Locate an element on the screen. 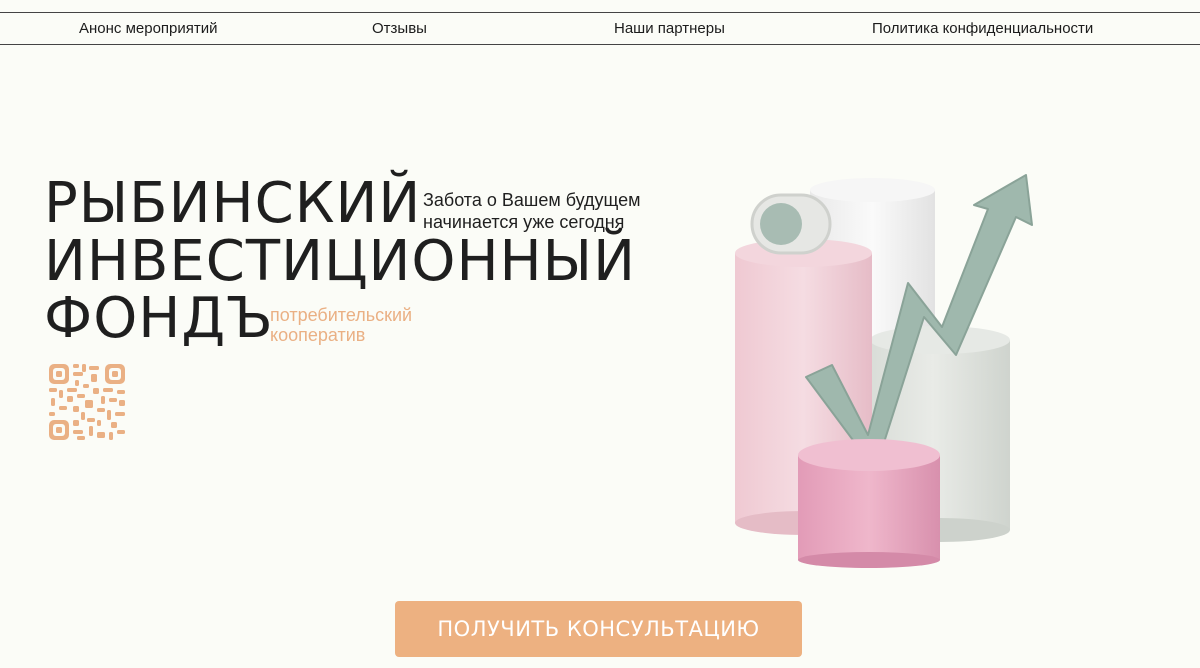  nav-link-reviews: Отзывы is located at coordinates (399, 28).